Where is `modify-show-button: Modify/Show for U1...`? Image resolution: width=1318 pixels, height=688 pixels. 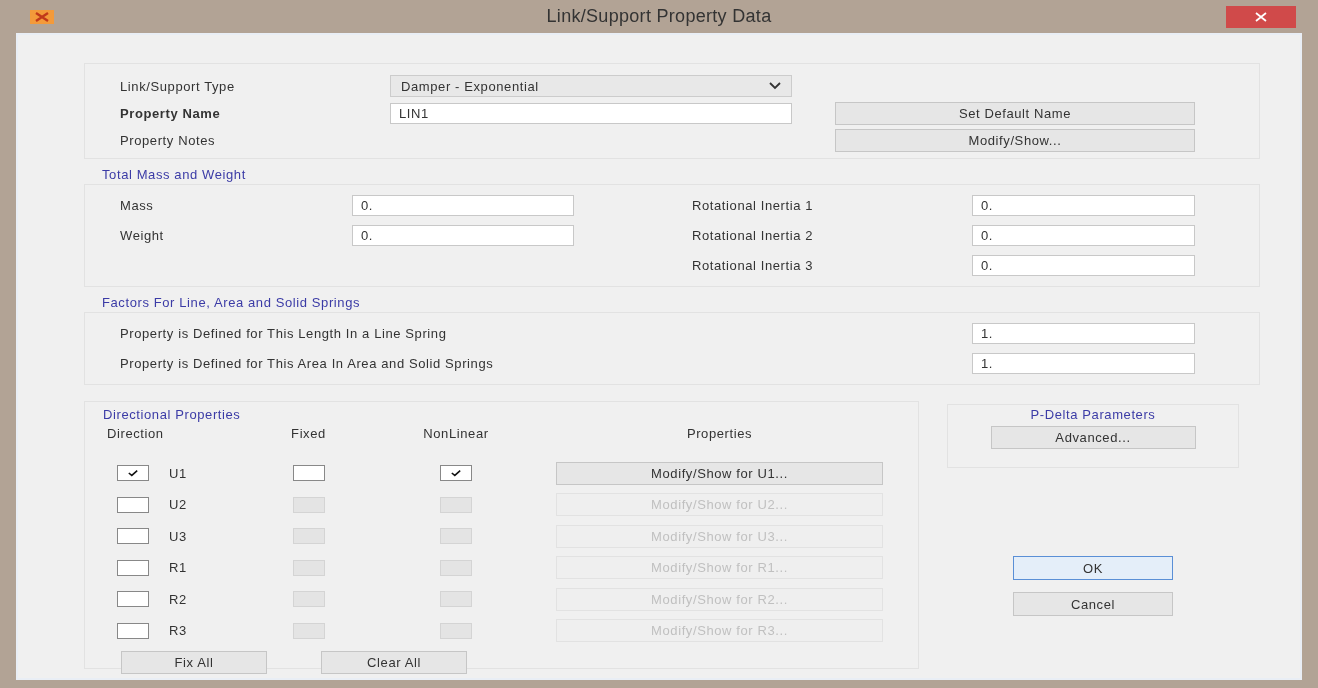 modify-show-button: Modify/Show for U1... is located at coordinates (719, 473).